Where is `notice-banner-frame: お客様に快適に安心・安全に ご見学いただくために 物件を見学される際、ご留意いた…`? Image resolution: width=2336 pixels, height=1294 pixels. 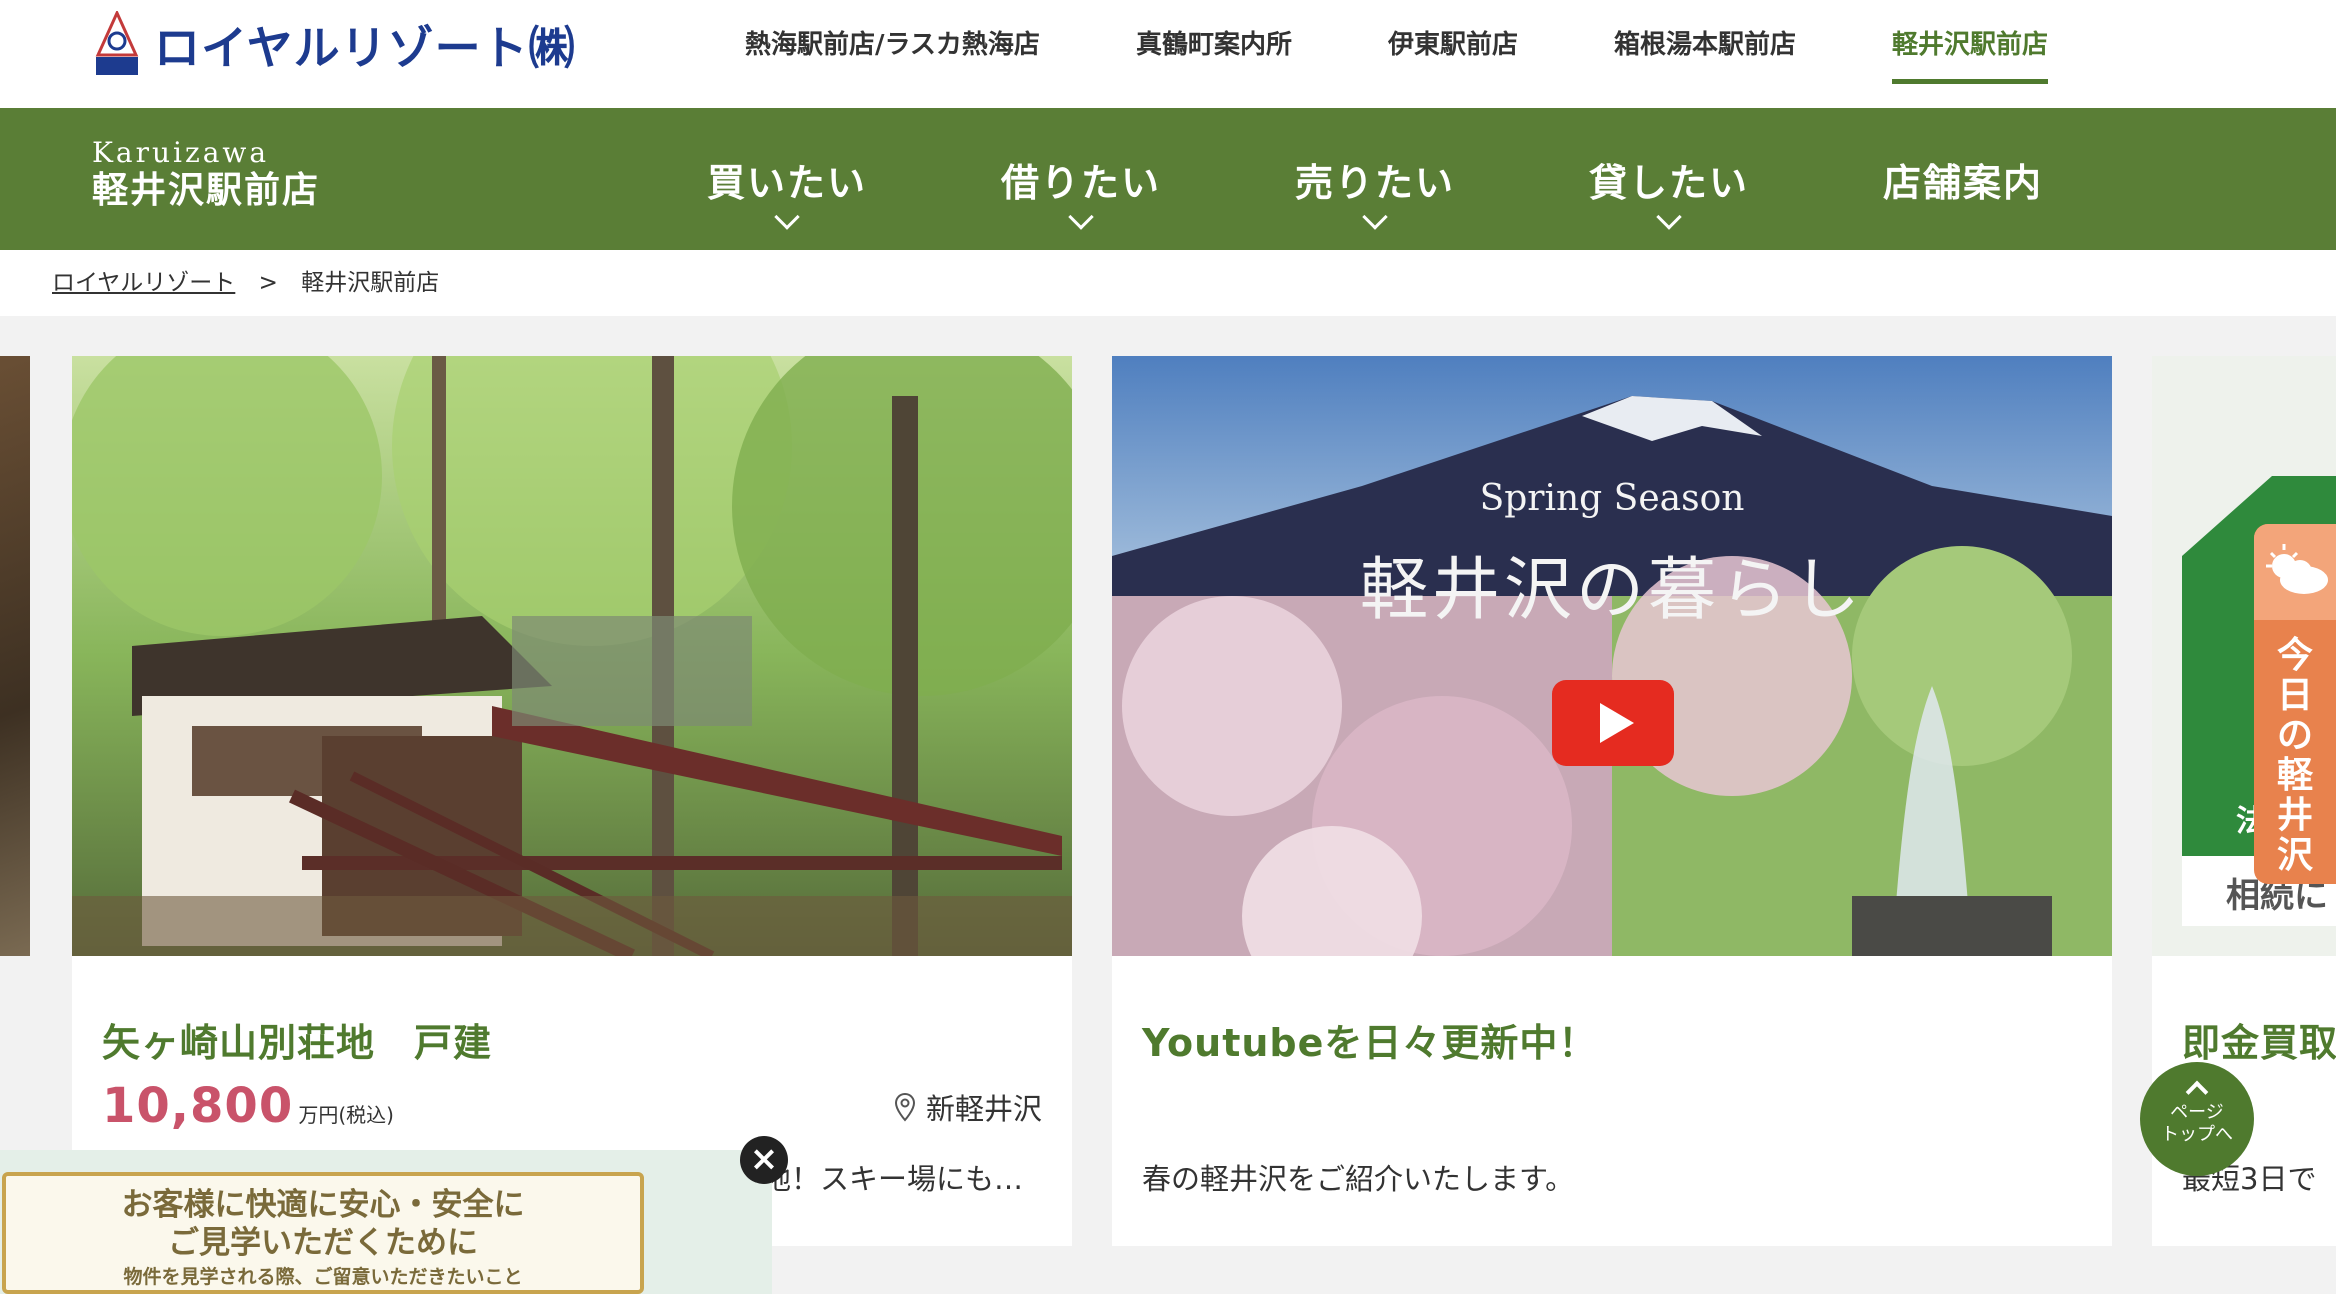 notice-banner-frame: お客様に快適に安心・安全に ご見学いただくために 物件を見学される際、ご留意いた… is located at coordinates (323, 1233).